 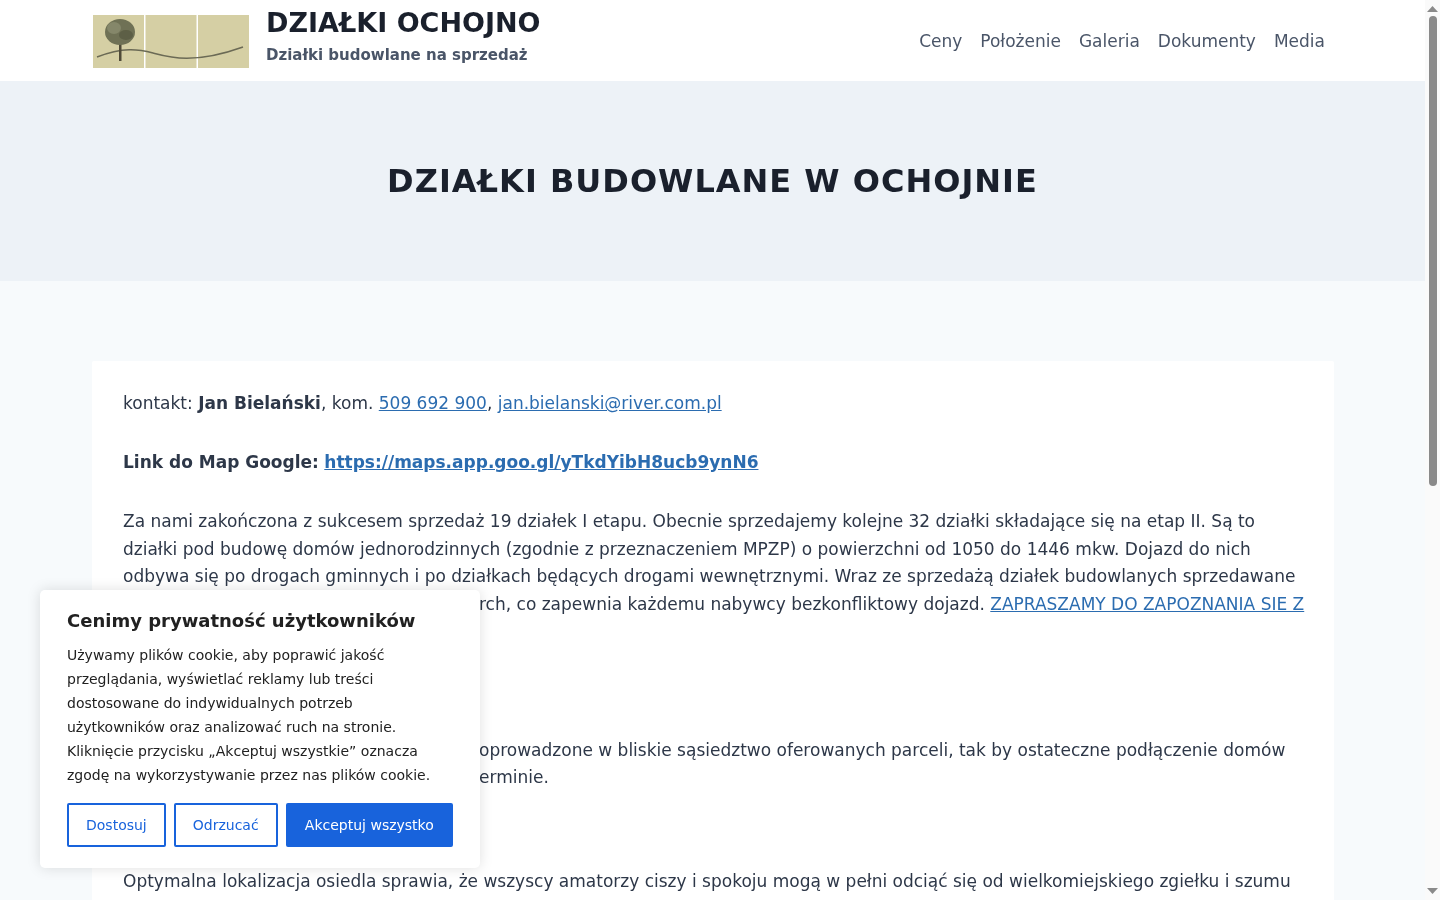 What do you see at coordinates (242, 620) in the screenshot?
I see `cookie-title: Cenimy prywatność użytkowników` at bounding box center [242, 620].